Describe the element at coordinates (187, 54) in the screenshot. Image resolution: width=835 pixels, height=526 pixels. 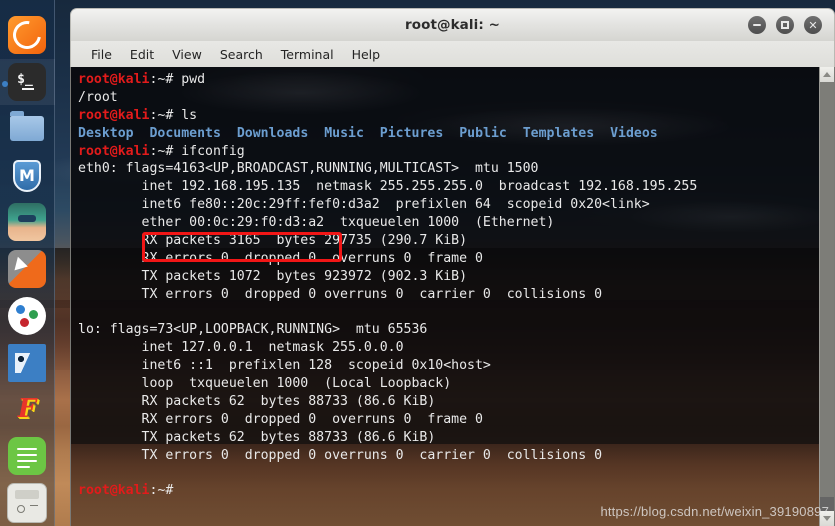
I see `menu-item-view: View` at that location.